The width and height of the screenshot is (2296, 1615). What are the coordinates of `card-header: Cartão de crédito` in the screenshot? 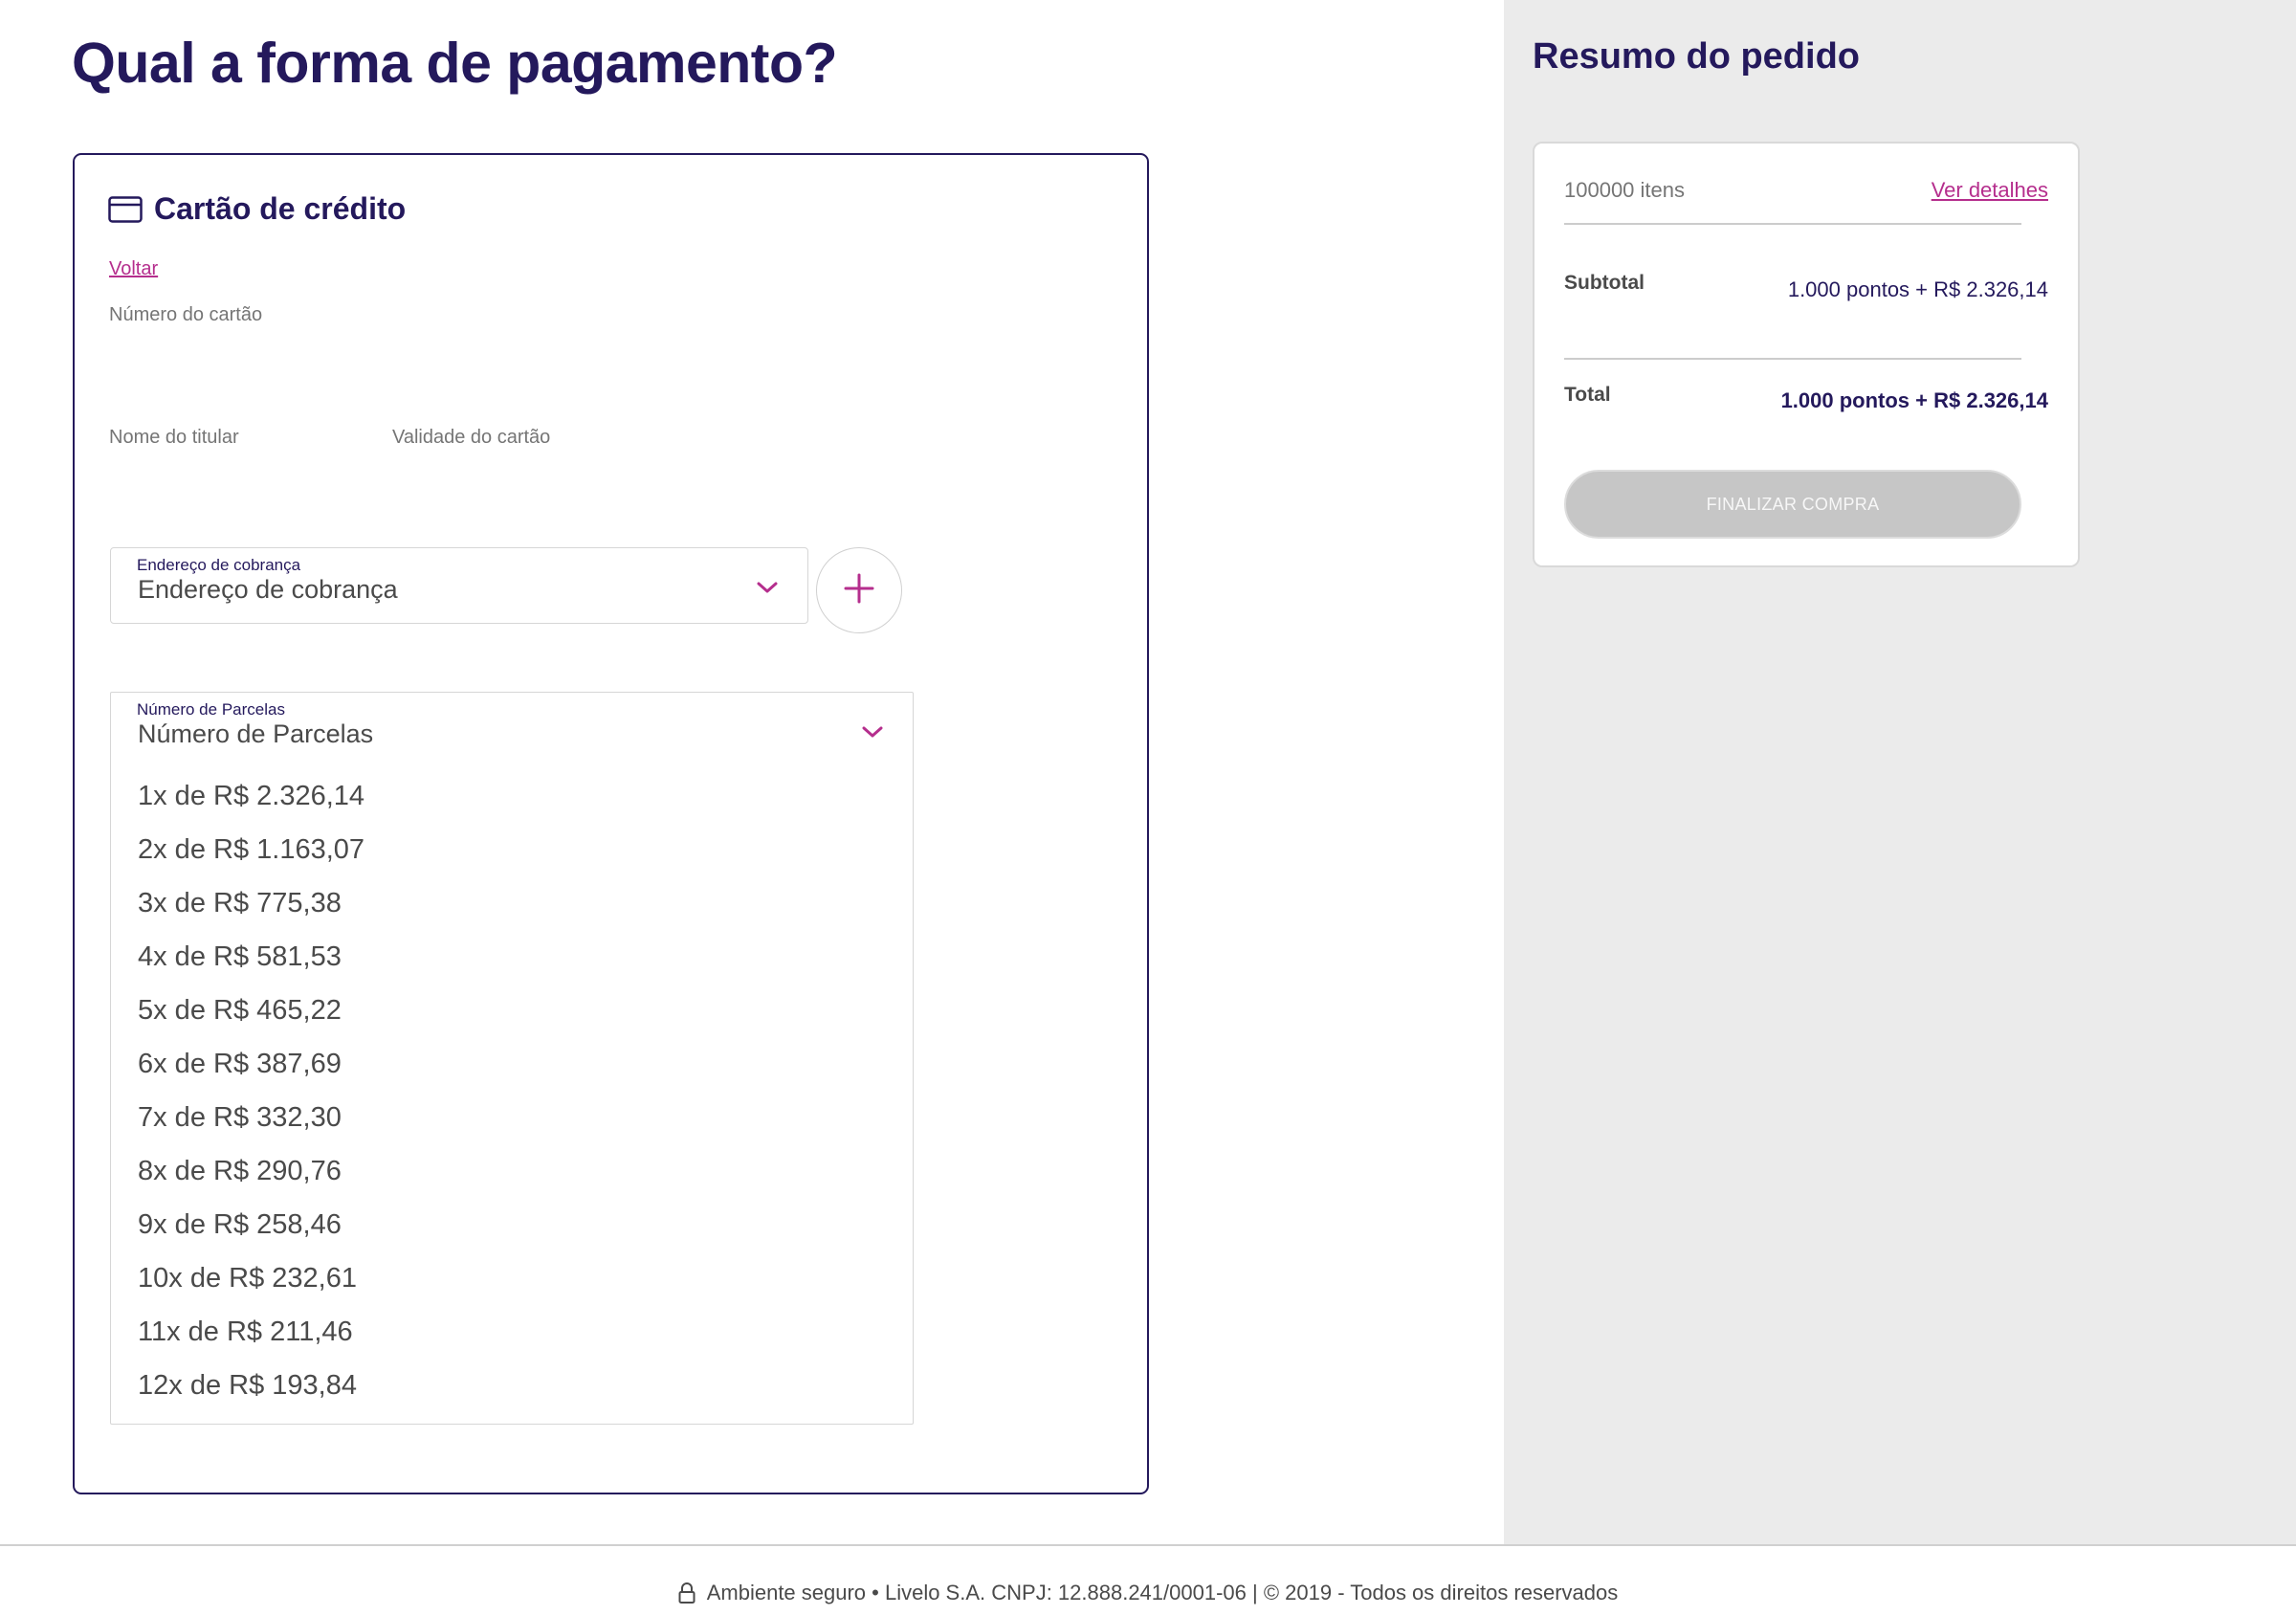 It's located at (257, 209).